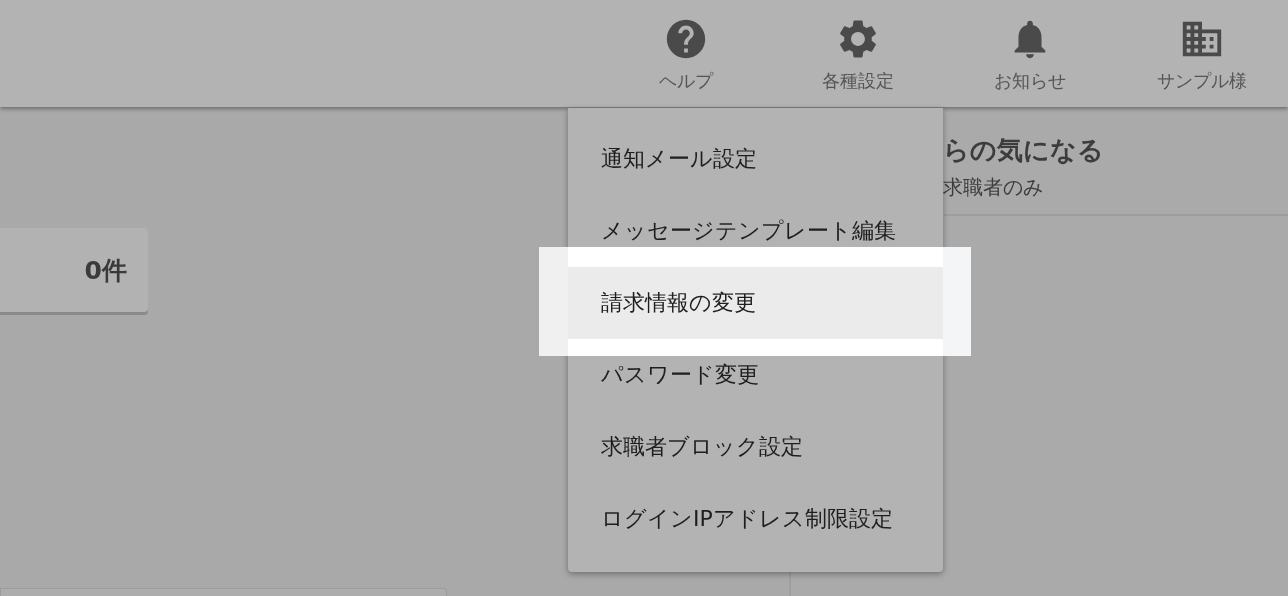  Describe the element at coordinates (755, 159) in the screenshot. I see `menu-item: 通知メール設定` at that location.